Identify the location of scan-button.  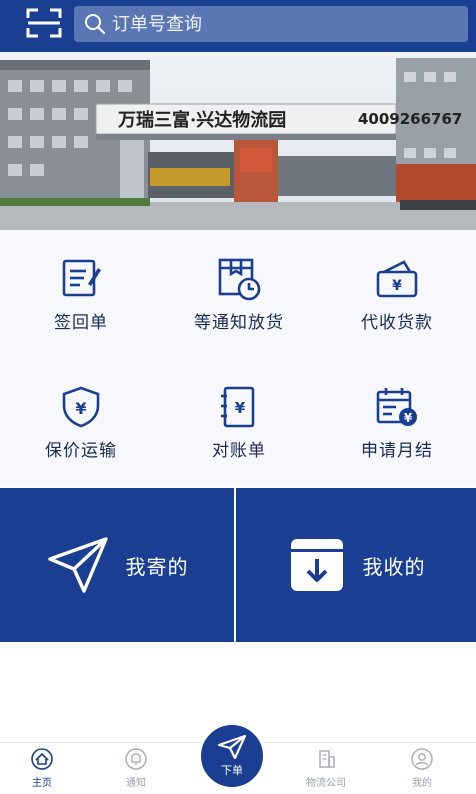
(44, 23).